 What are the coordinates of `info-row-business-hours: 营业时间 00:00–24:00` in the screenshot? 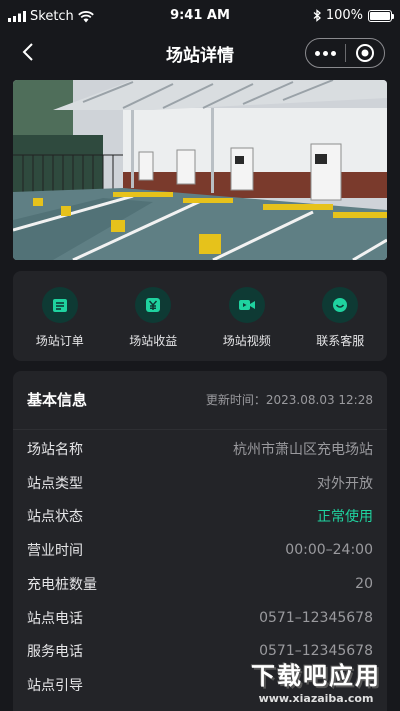 It's located at (200, 550).